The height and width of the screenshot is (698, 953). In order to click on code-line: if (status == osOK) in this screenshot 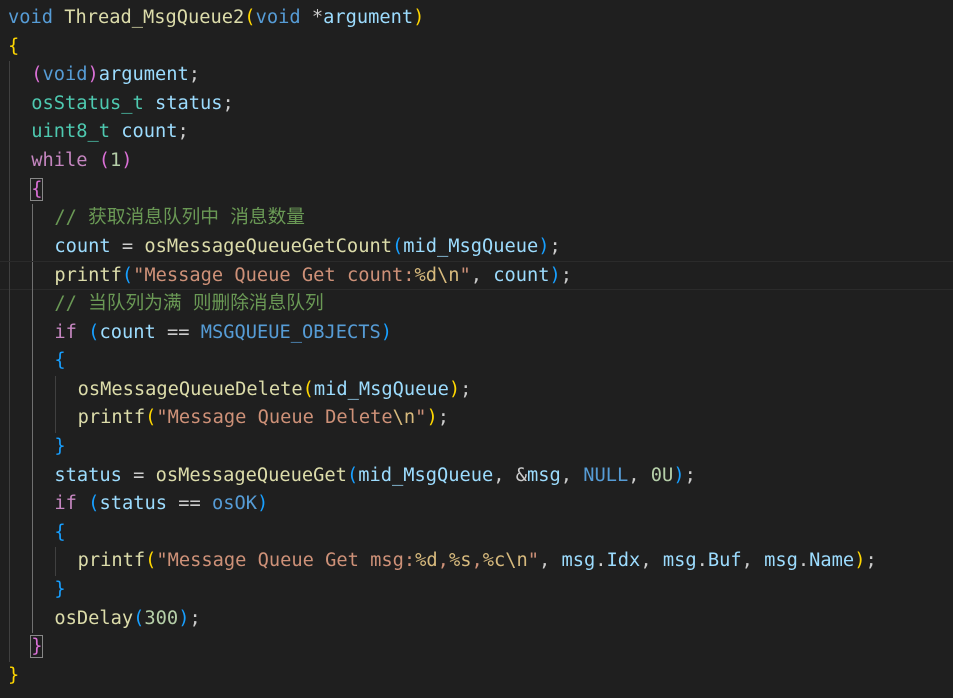, I will do `click(476, 504)`.